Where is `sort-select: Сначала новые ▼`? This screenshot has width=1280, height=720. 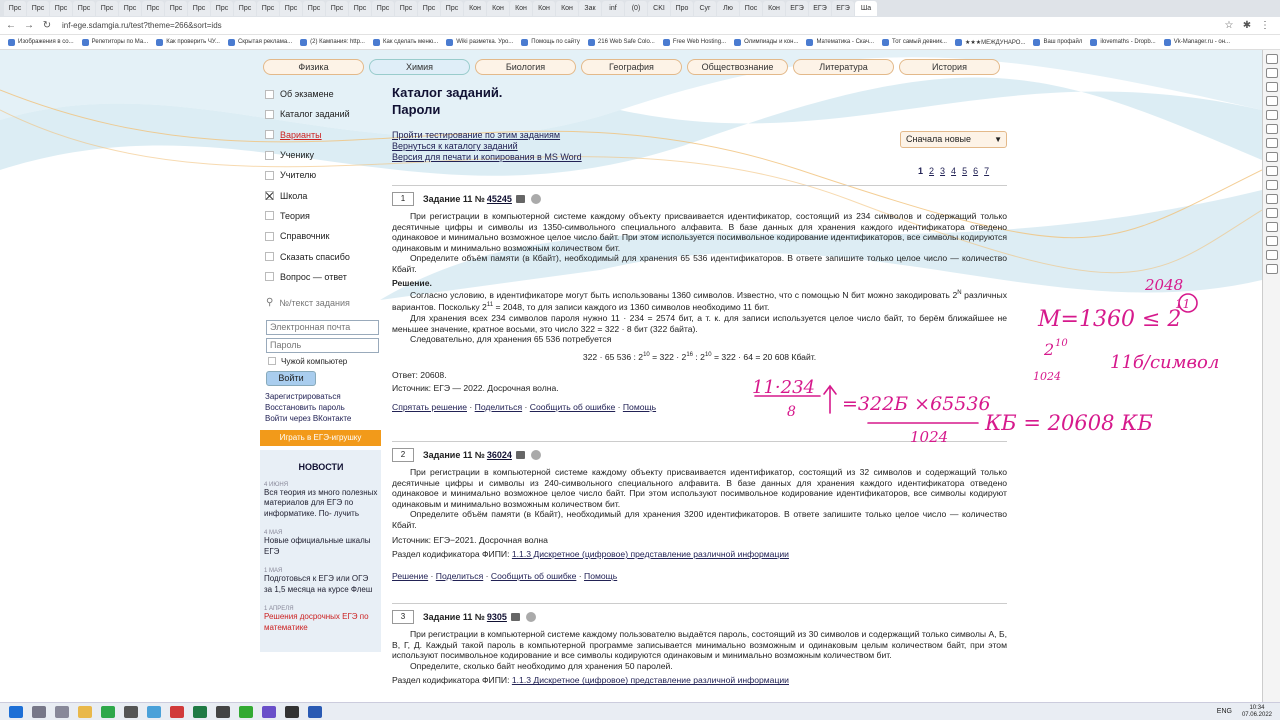 sort-select: Сначала новые ▼ is located at coordinates (953, 139).